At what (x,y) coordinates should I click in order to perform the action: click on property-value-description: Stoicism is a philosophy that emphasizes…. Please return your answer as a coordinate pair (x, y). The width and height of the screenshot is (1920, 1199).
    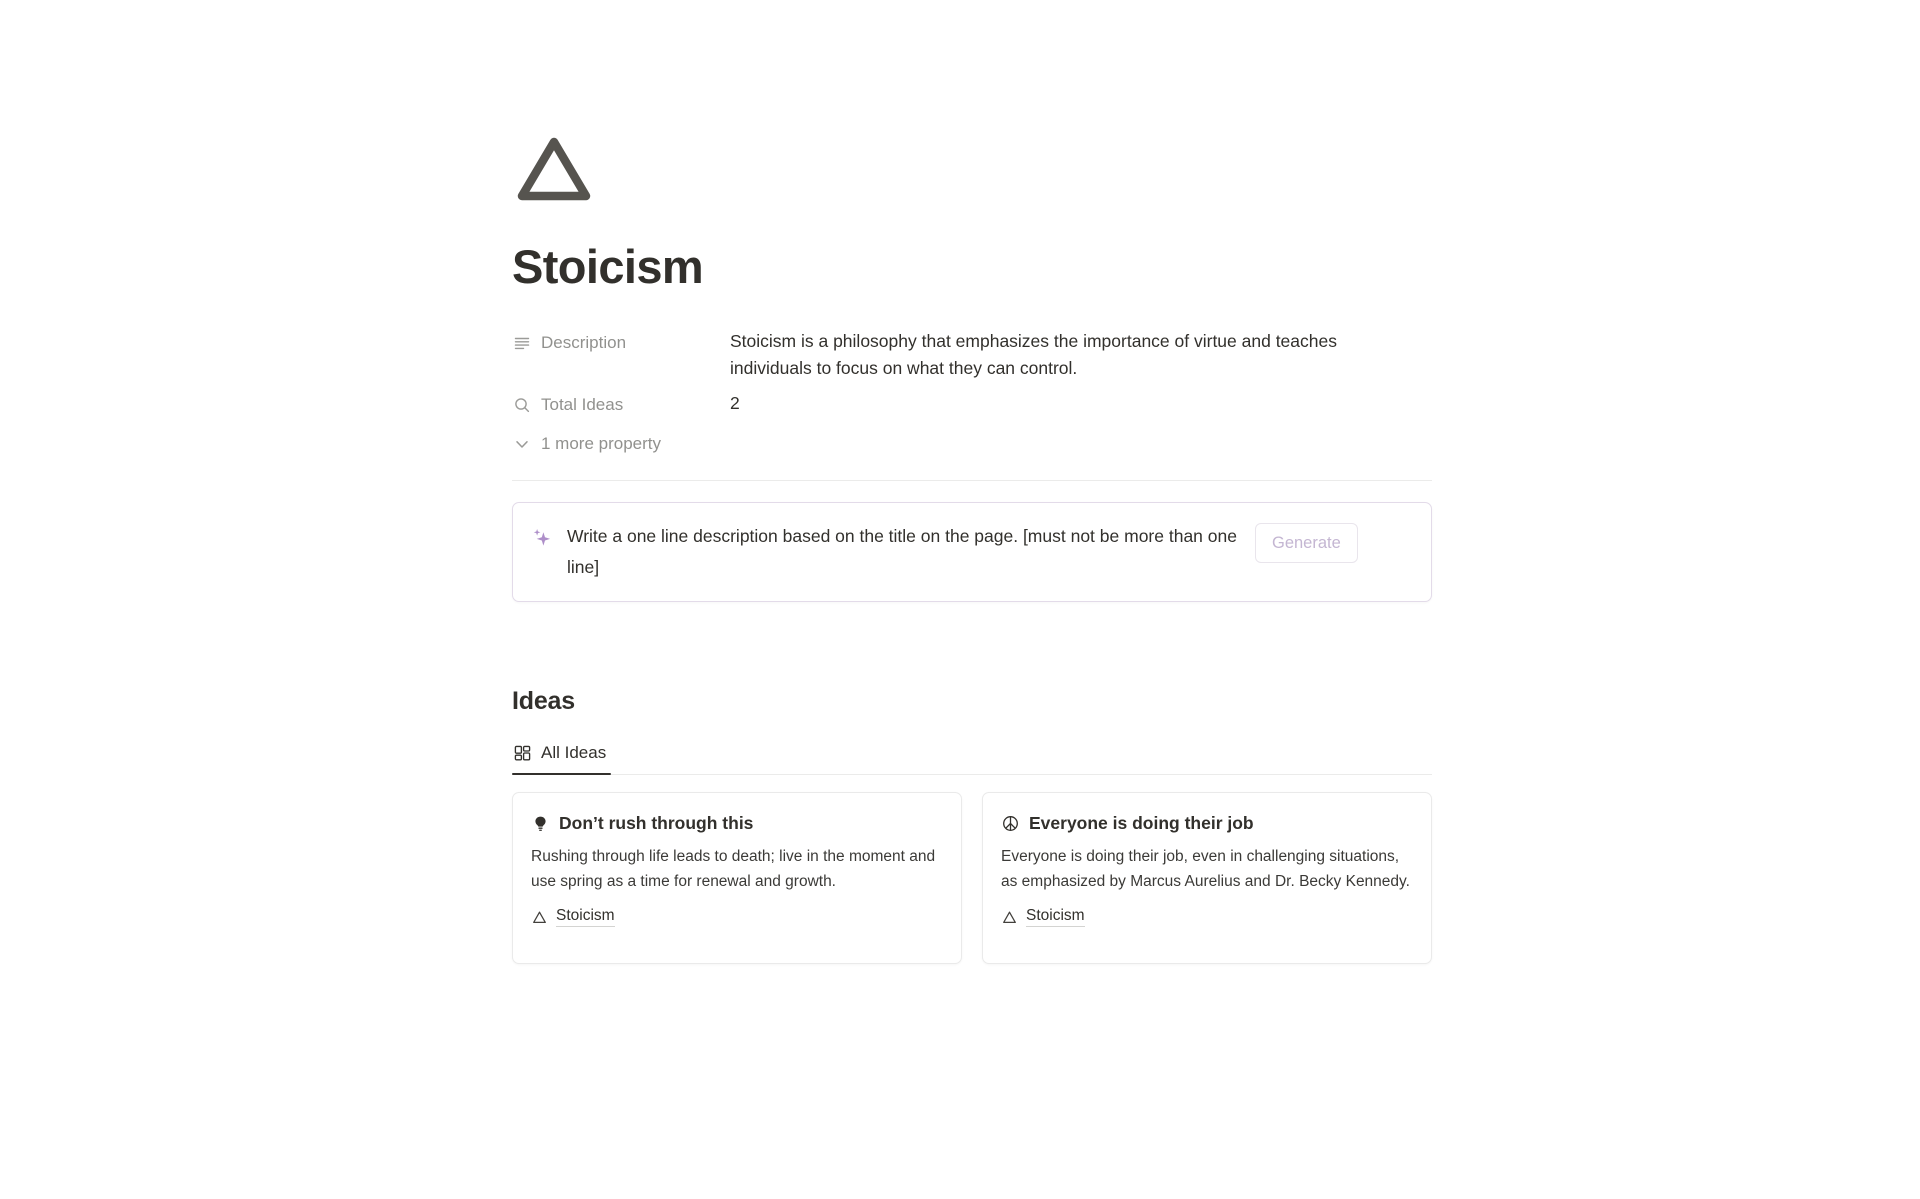
    Looking at the image, I should click on (1075, 355).